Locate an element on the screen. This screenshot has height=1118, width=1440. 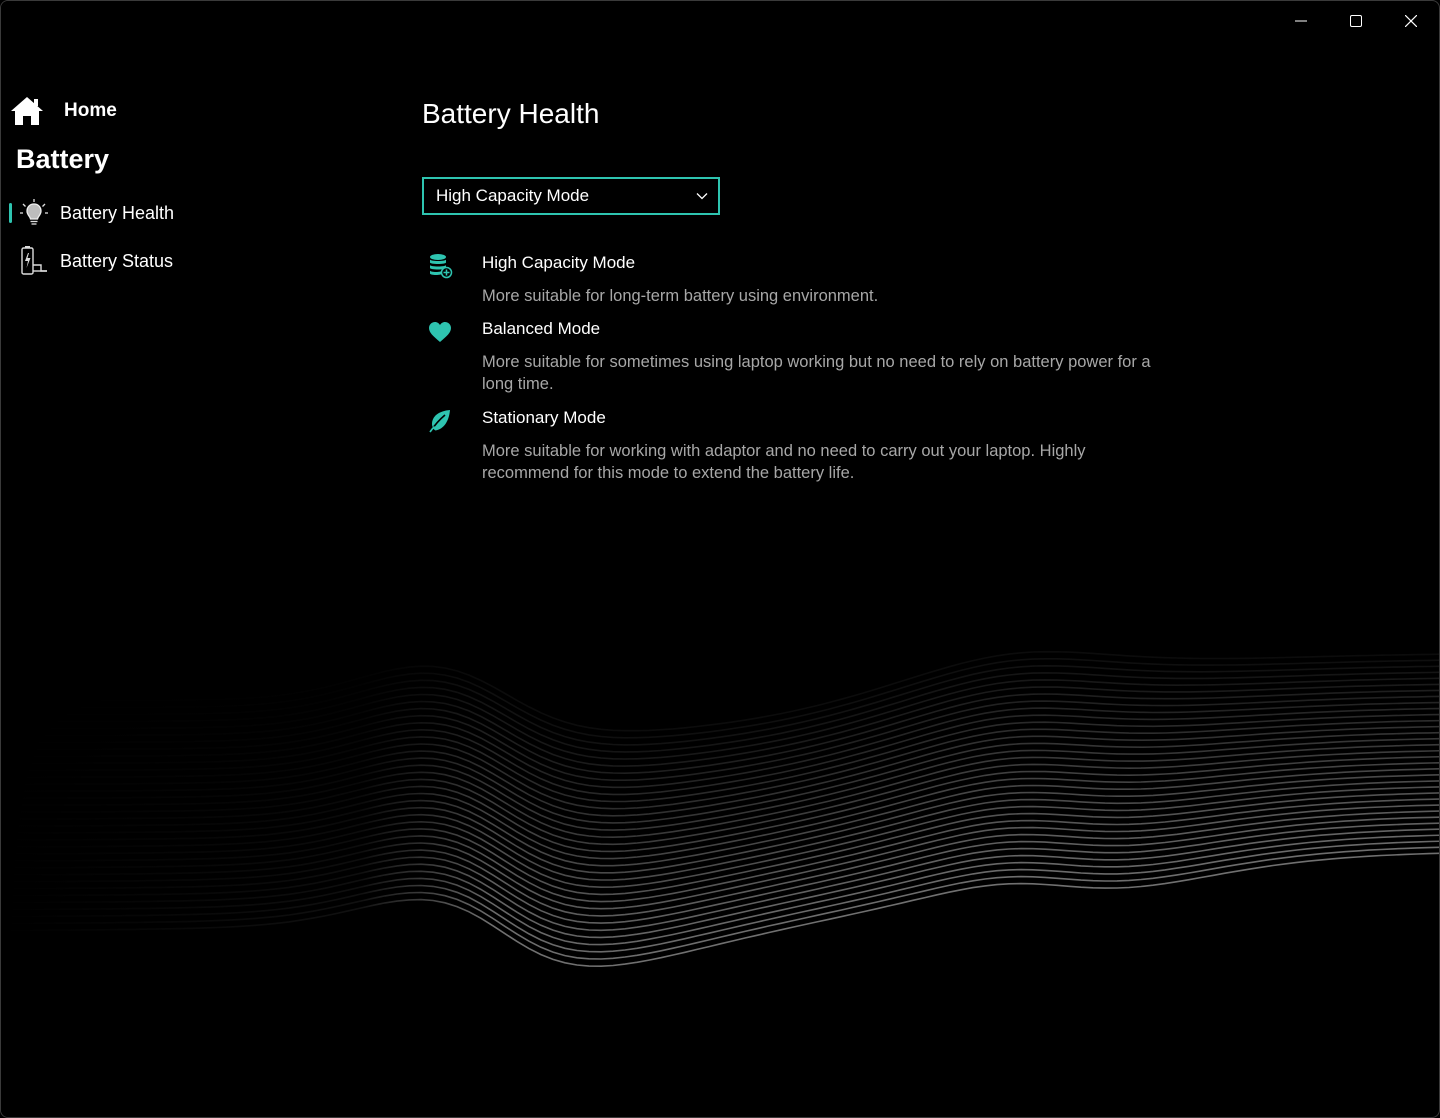
mode-title: Balanced Mode is located at coordinates (541, 328).